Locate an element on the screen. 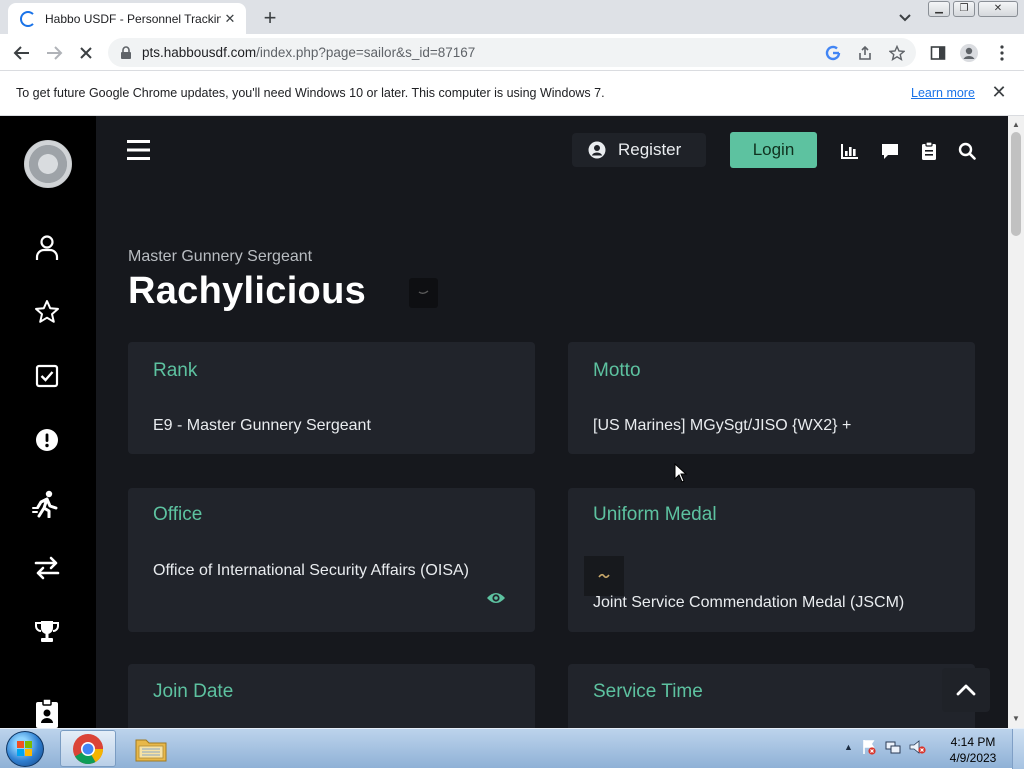 This screenshot has height=771, width=1024. google-translate-icon is located at coordinates (833, 53).